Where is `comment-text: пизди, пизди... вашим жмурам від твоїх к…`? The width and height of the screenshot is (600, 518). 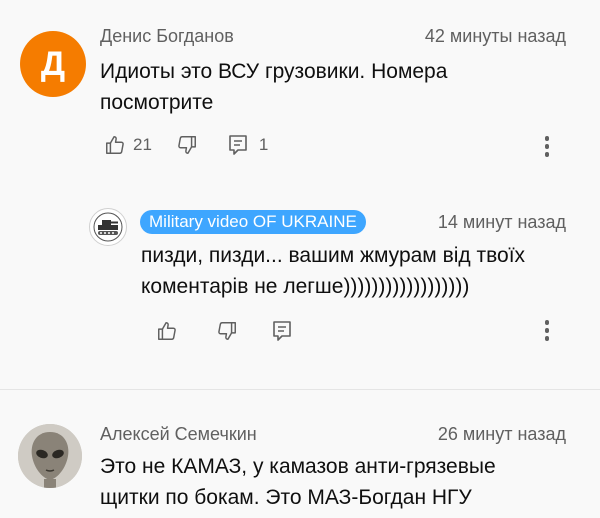
comment-text: пизди, пизди... вашим жмурам від твоїх к… is located at coordinates (333, 271).